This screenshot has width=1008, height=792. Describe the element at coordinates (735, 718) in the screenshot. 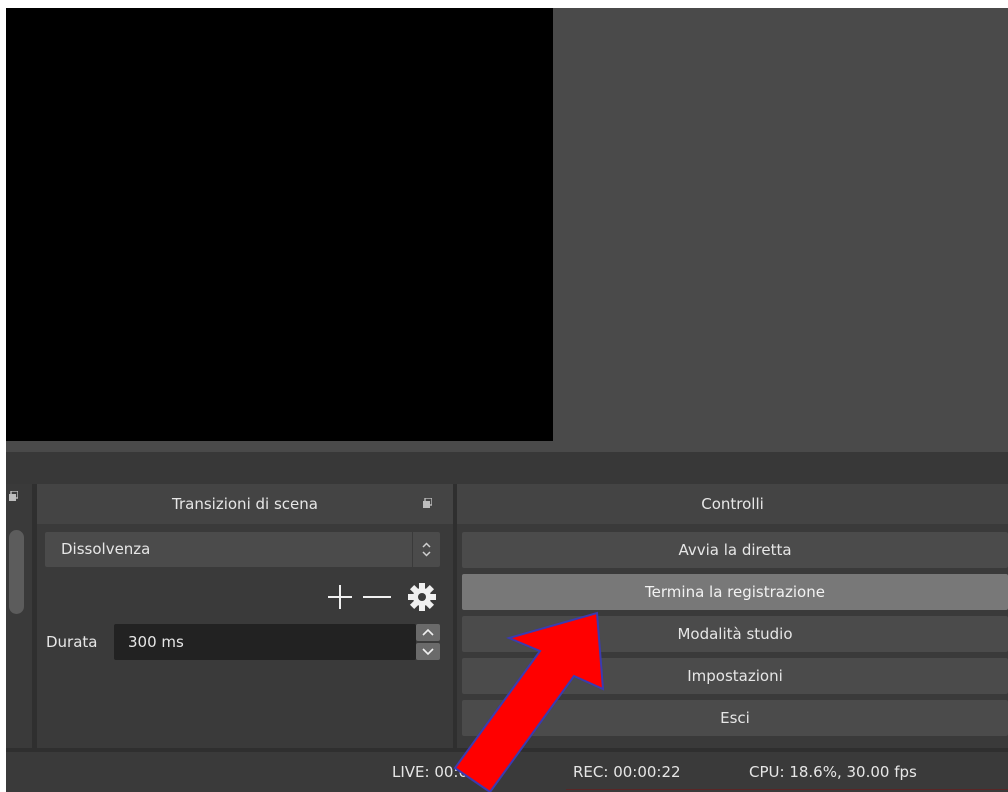

I see `exit-button: Esci` at that location.